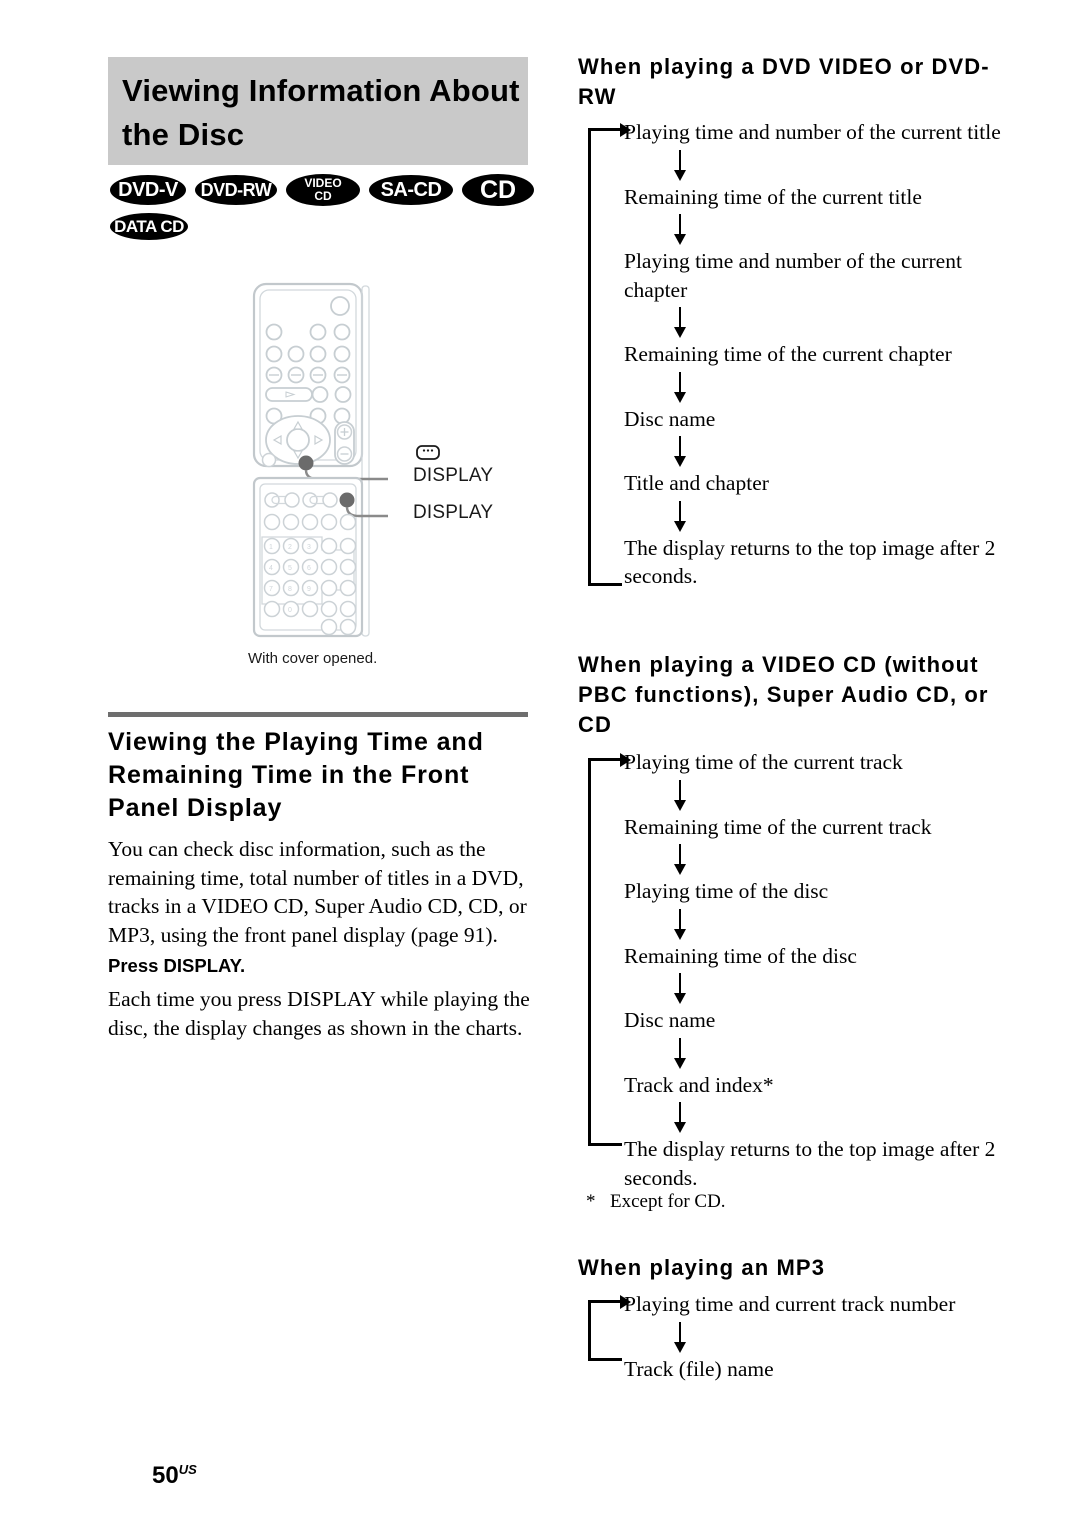 The width and height of the screenshot is (1080, 1529). Describe the element at coordinates (290, 568) in the screenshot. I see `svg-text: 5` at that location.